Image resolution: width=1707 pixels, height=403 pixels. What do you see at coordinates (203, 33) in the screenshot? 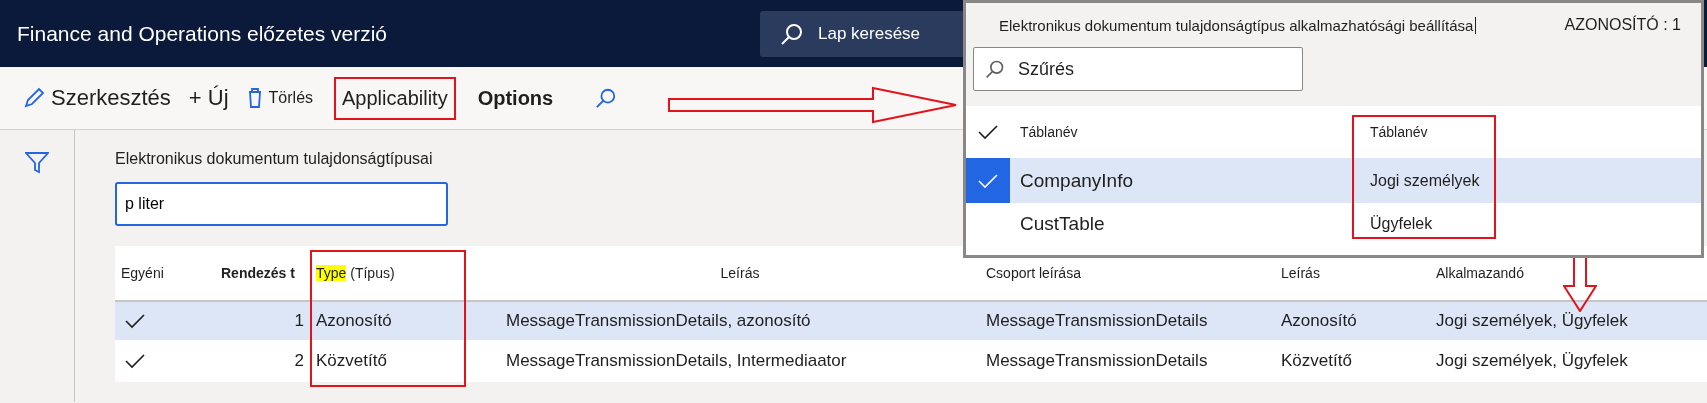
I see `app-title: Finance and Operations előzetes verzió` at bounding box center [203, 33].